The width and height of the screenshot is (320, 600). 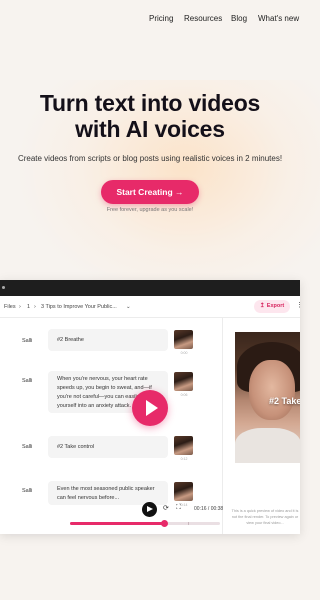 I want to click on time-current: 00:16, so click(x=200, y=509).